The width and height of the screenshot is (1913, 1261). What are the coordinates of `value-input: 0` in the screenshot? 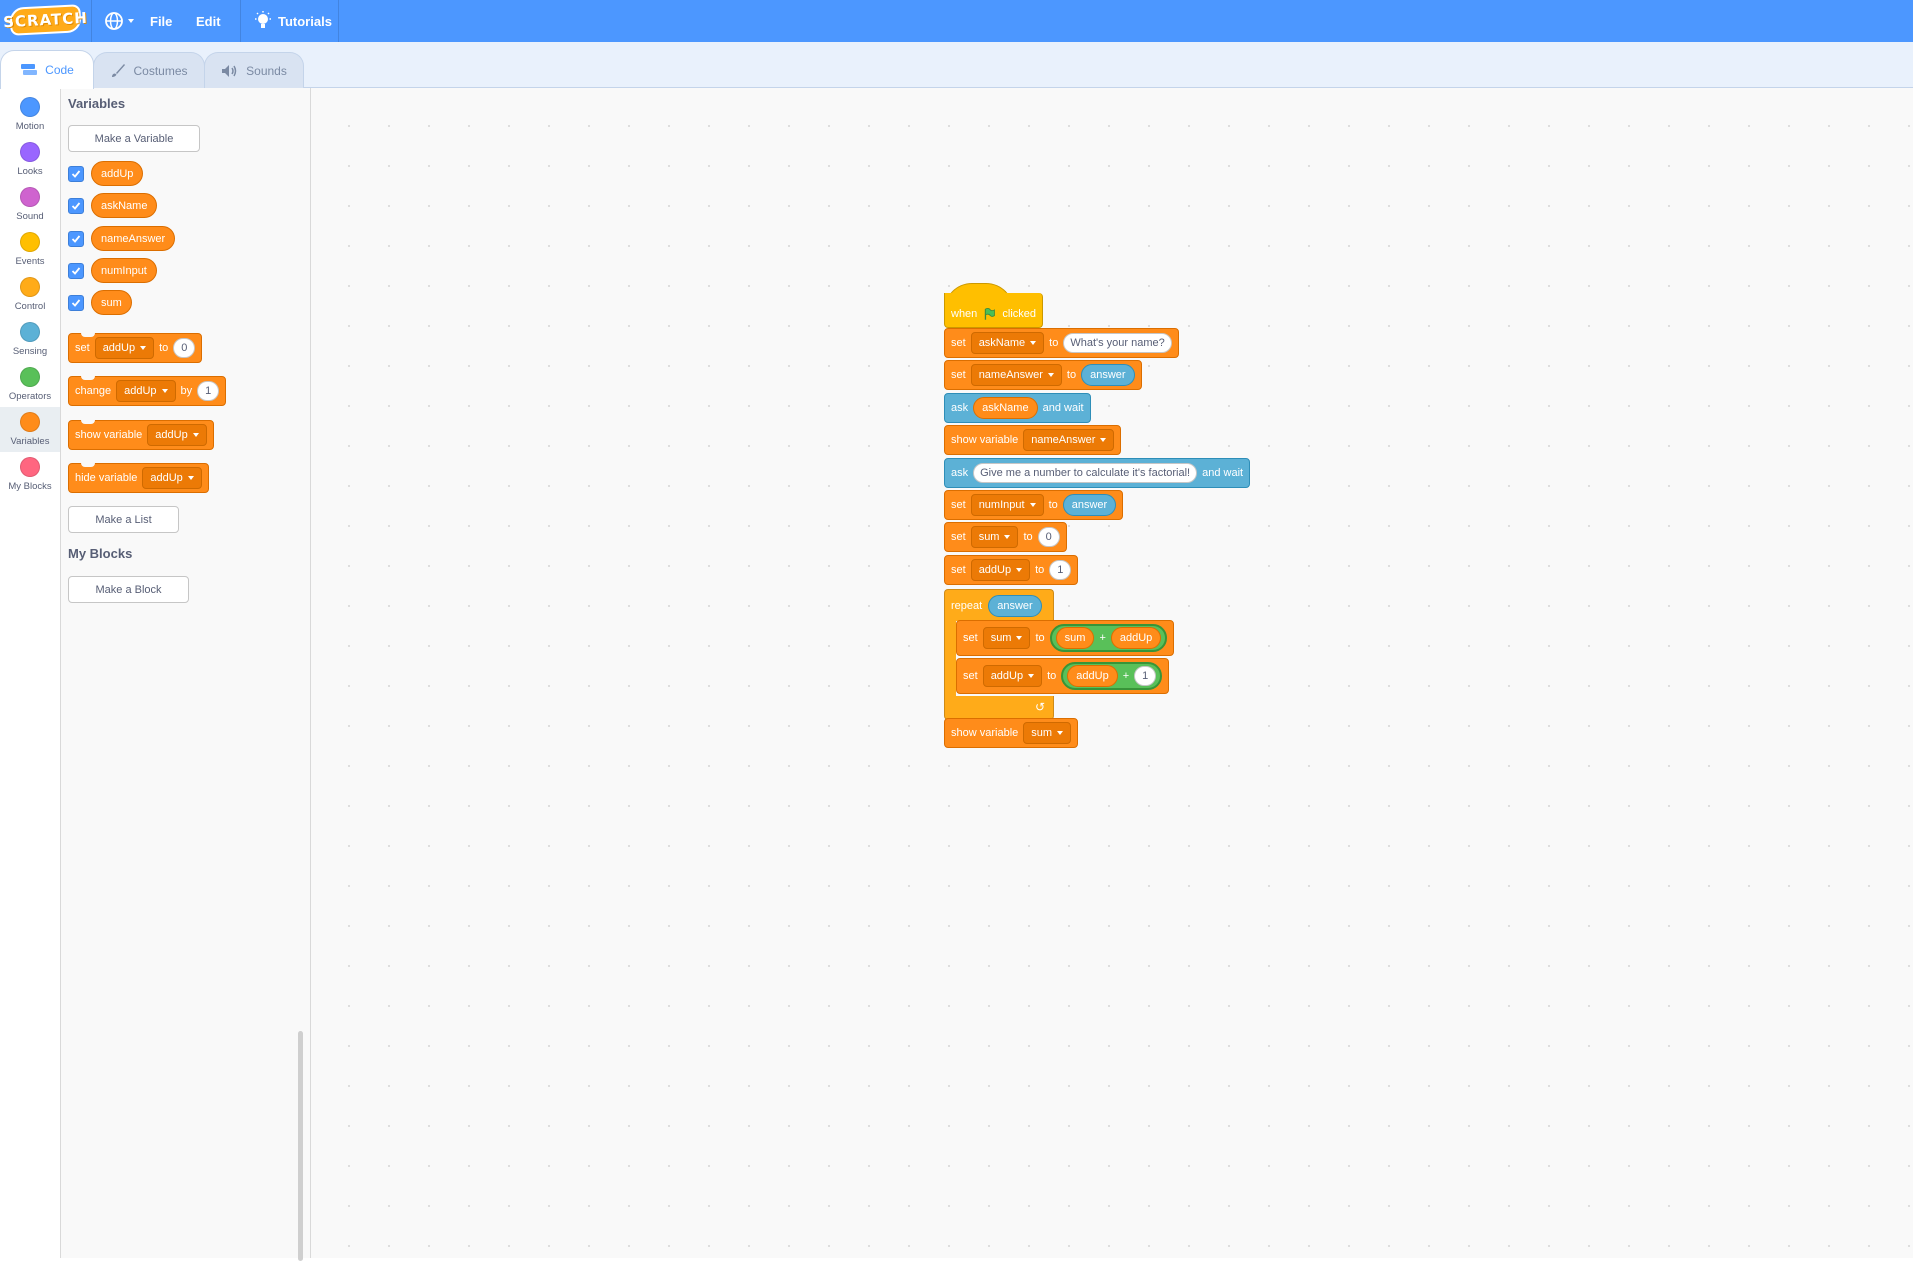 It's located at (1048, 537).